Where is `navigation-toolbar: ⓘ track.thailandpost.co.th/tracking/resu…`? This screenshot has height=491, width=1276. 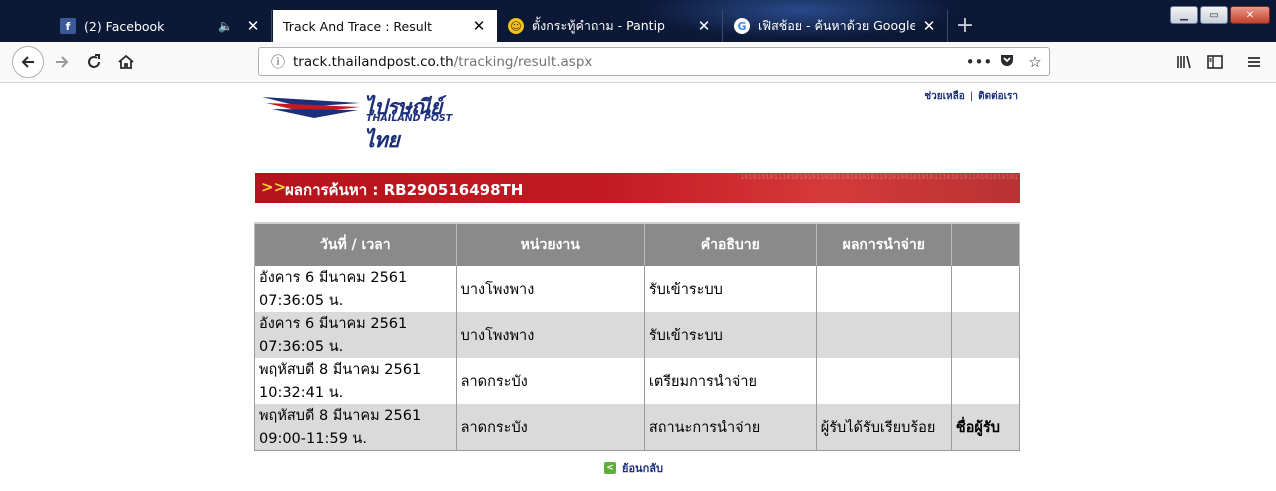
navigation-toolbar: ⓘ track.thailandpost.co.th/tracking/resu… is located at coordinates (638, 62).